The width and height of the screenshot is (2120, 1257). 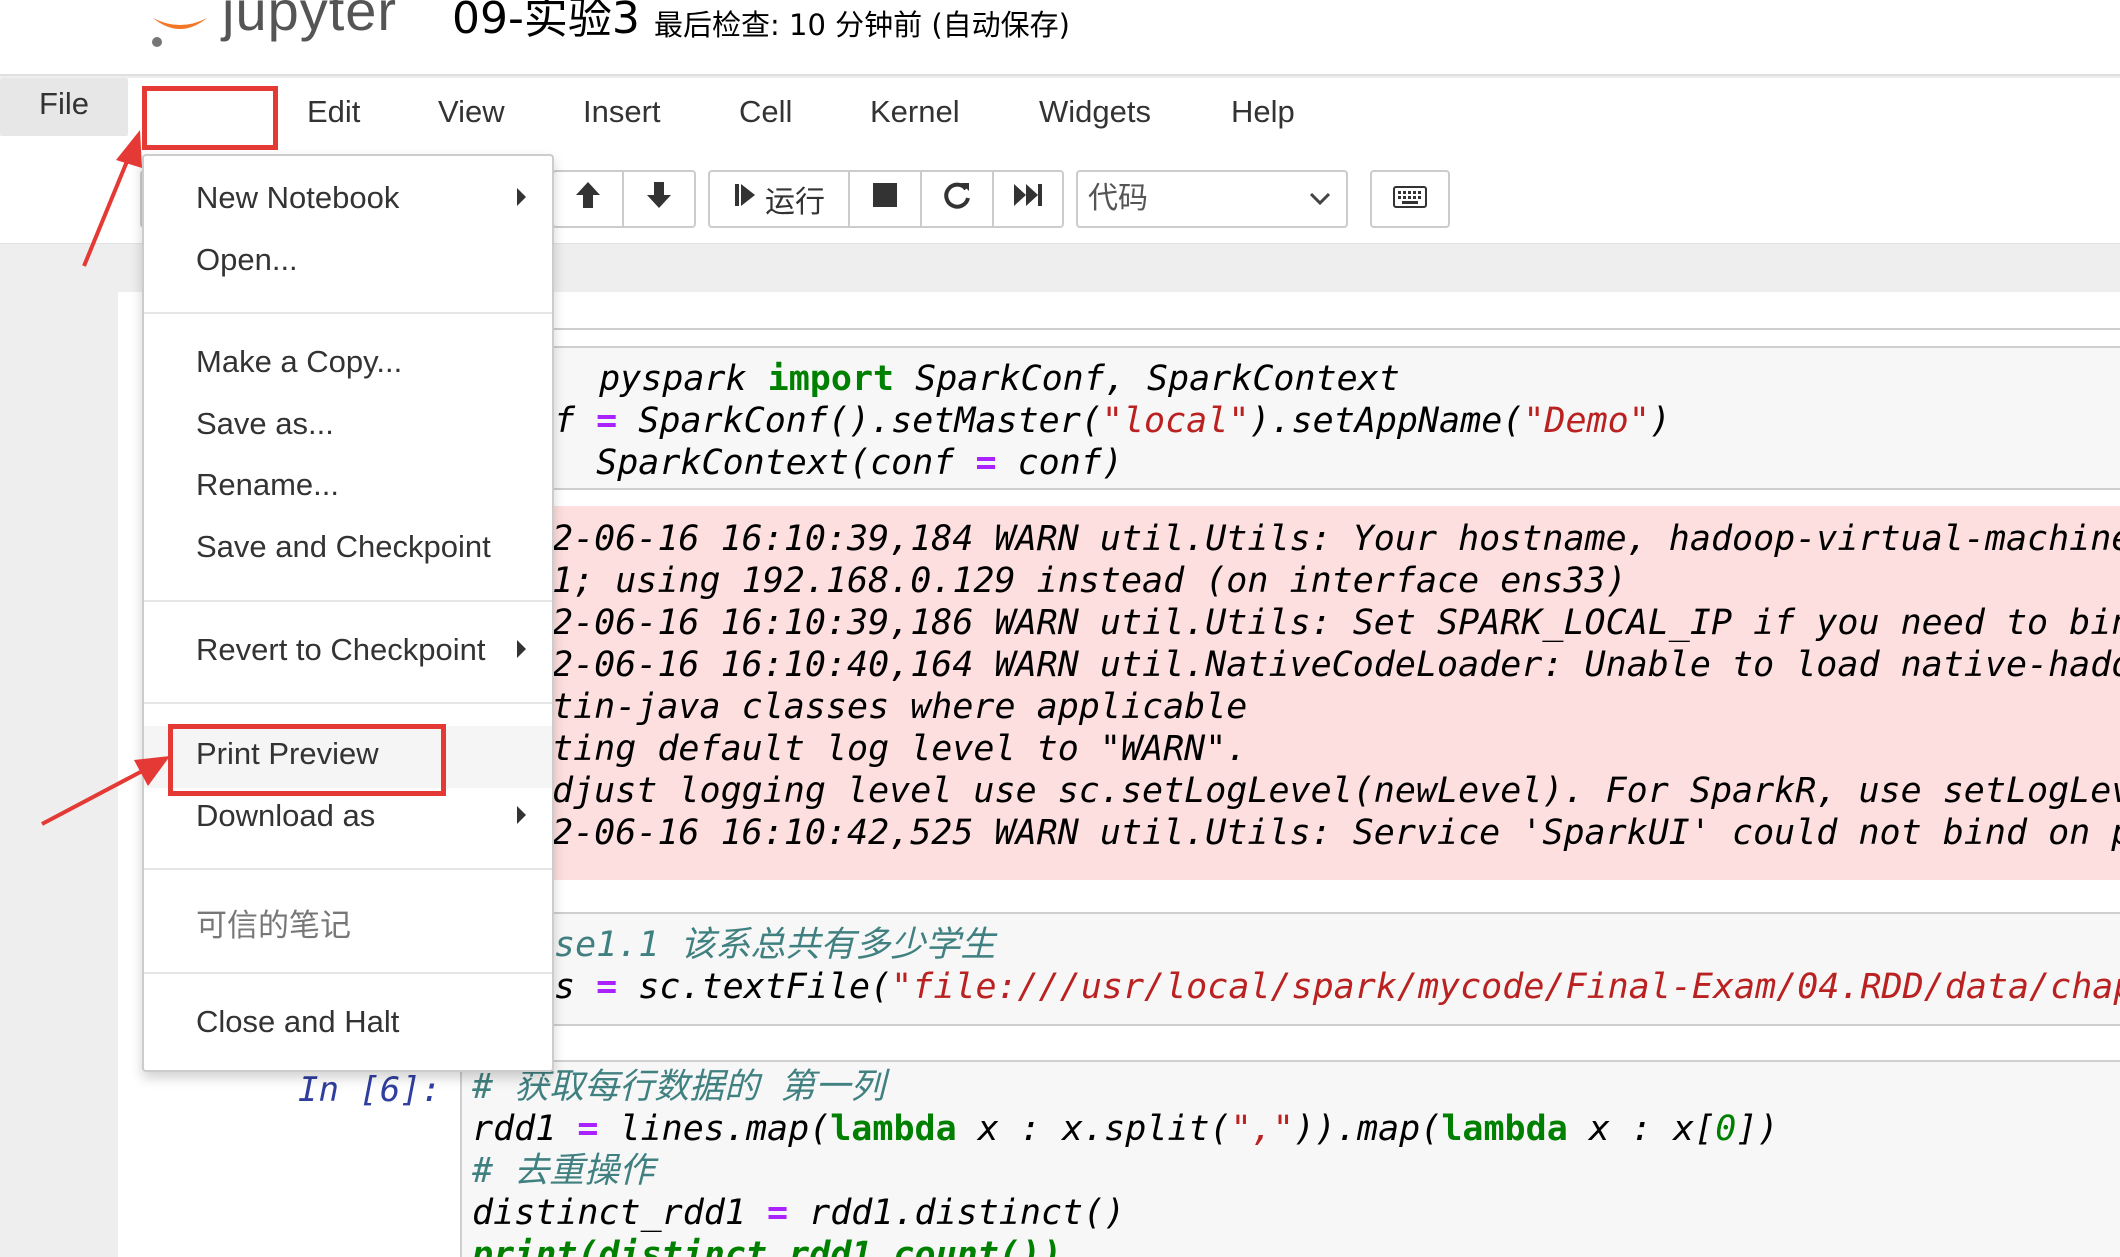 I want to click on output-line: tin-java classes where applicable, so click(x=900, y=707).